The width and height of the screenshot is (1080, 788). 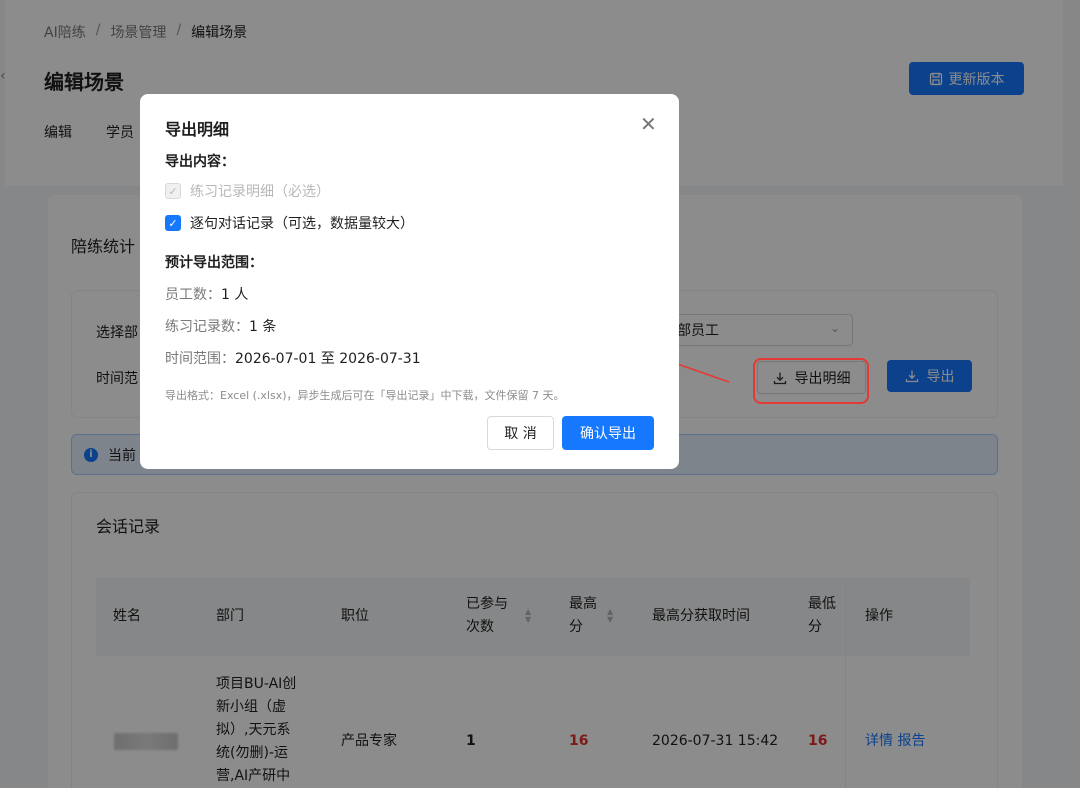 I want to click on option-dialogue-records-label: 逐句对话记录（可选，数据量较大）, so click(x=302, y=224).